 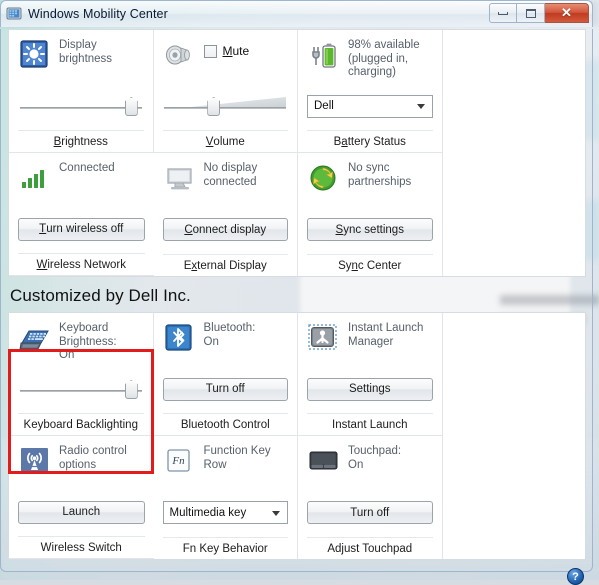 What do you see at coordinates (35, 178) in the screenshot?
I see `wifi-signal-icon` at bounding box center [35, 178].